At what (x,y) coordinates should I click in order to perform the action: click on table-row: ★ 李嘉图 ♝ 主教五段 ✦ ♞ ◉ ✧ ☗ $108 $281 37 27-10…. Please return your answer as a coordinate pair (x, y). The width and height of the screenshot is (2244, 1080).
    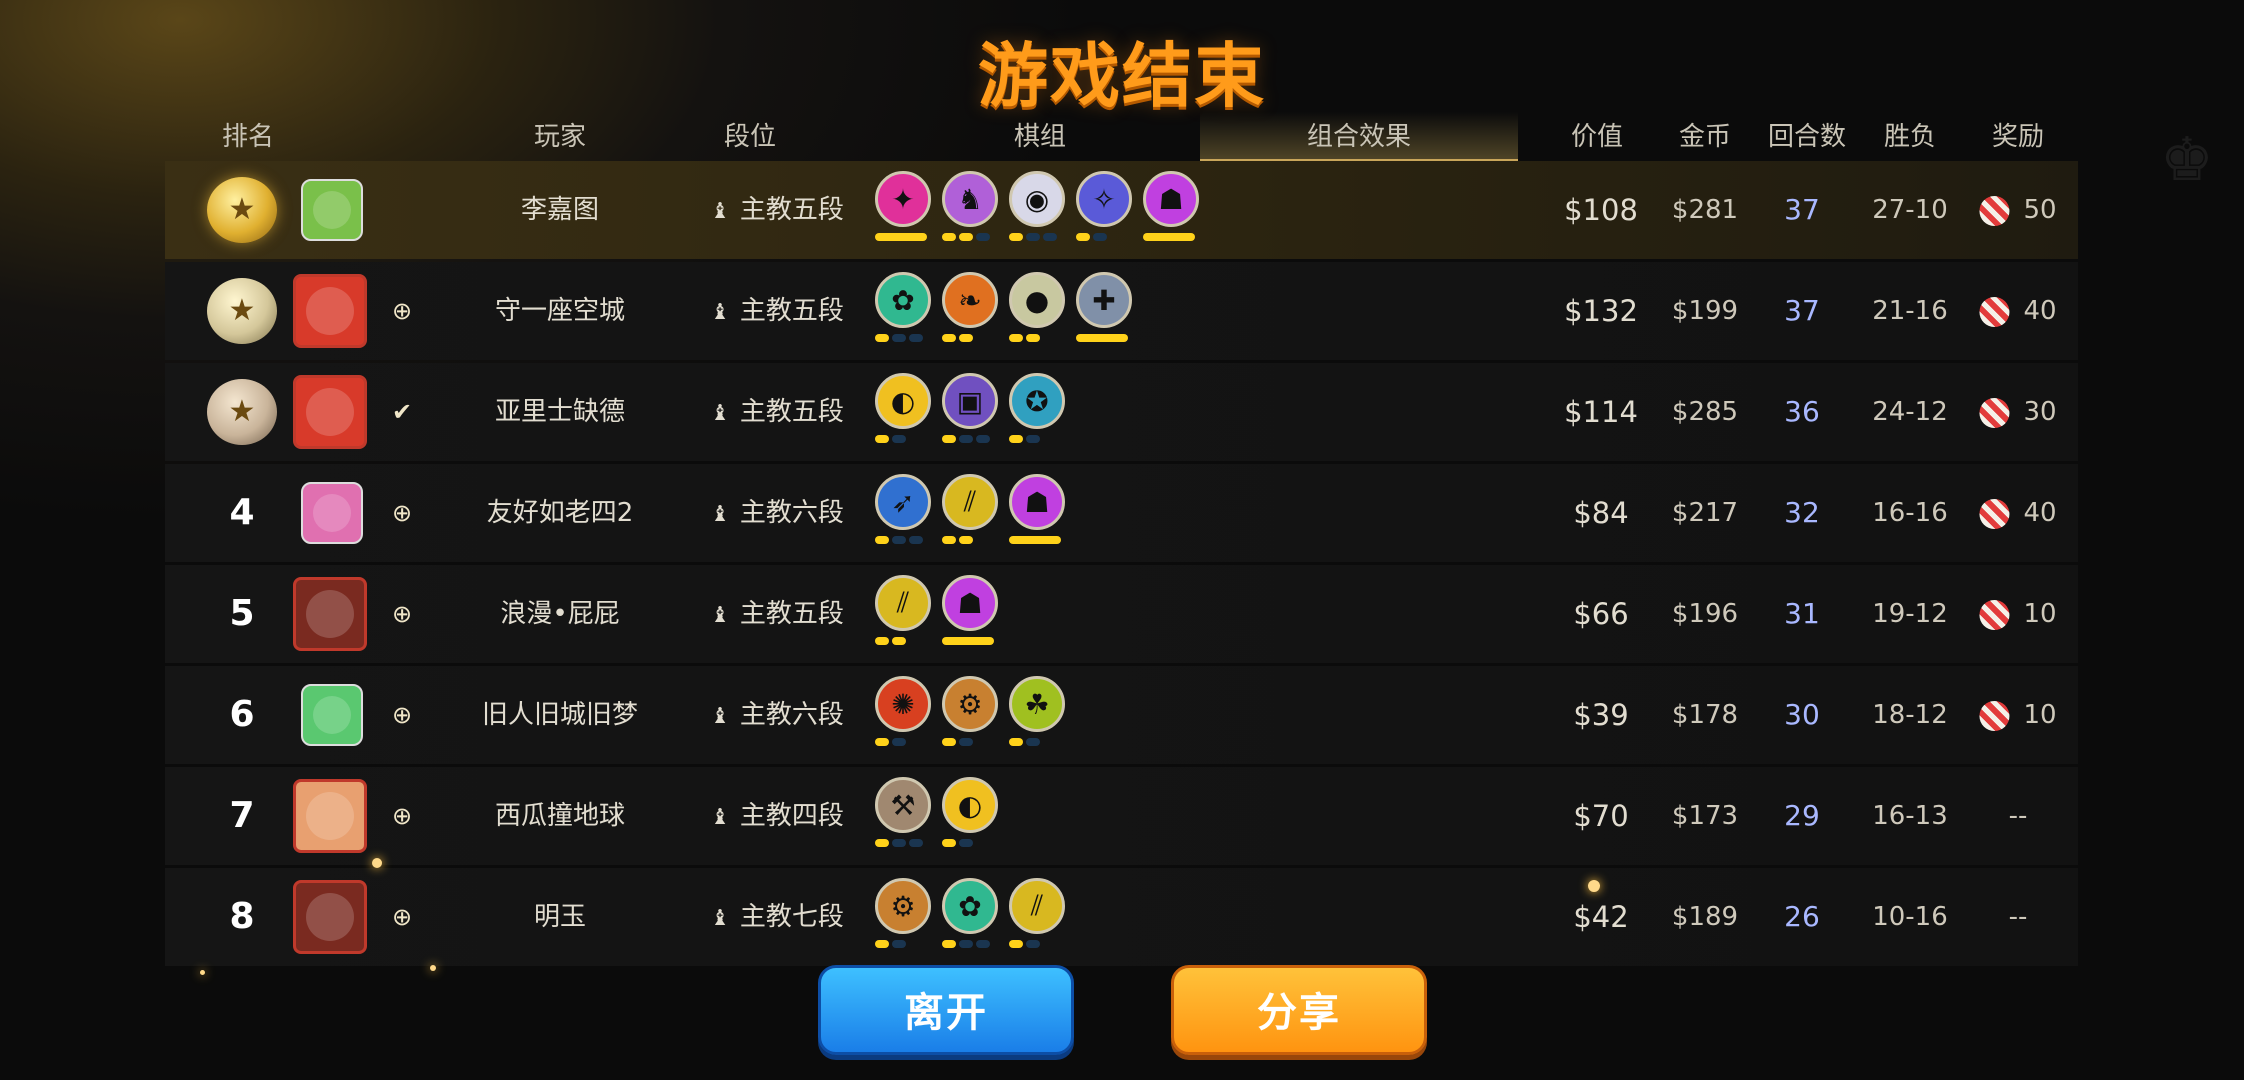
    Looking at the image, I should click on (1121, 210).